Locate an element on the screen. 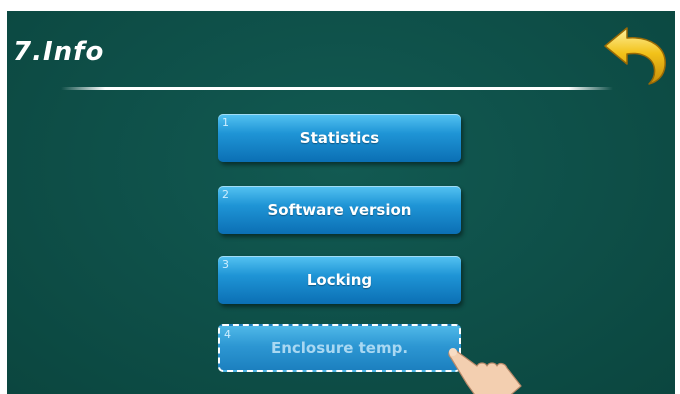 The height and width of the screenshot is (394, 680). button-label: Statistics is located at coordinates (339, 138).